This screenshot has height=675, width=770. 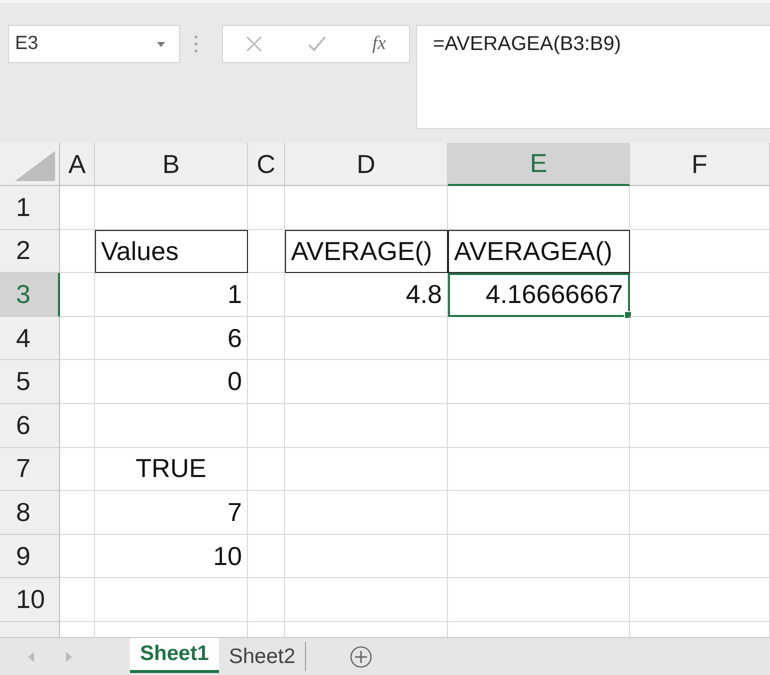 What do you see at coordinates (317, 44) in the screenshot?
I see `checkmark-icon` at bounding box center [317, 44].